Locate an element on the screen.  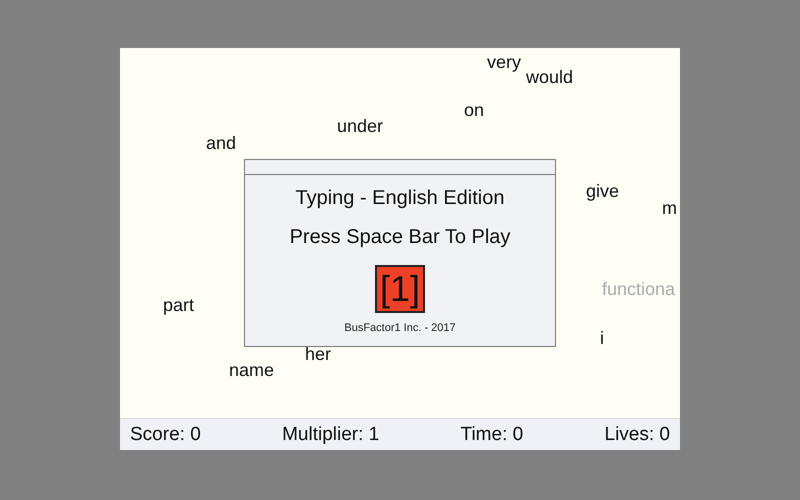
falling-word: and is located at coordinates (221, 143).